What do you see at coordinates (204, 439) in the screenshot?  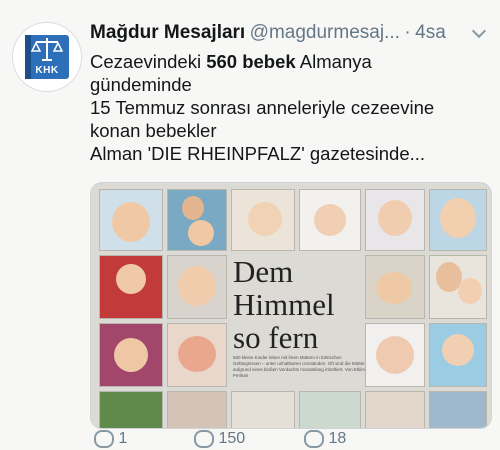 I see `retweet-icon` at bounding box center [204, 439].